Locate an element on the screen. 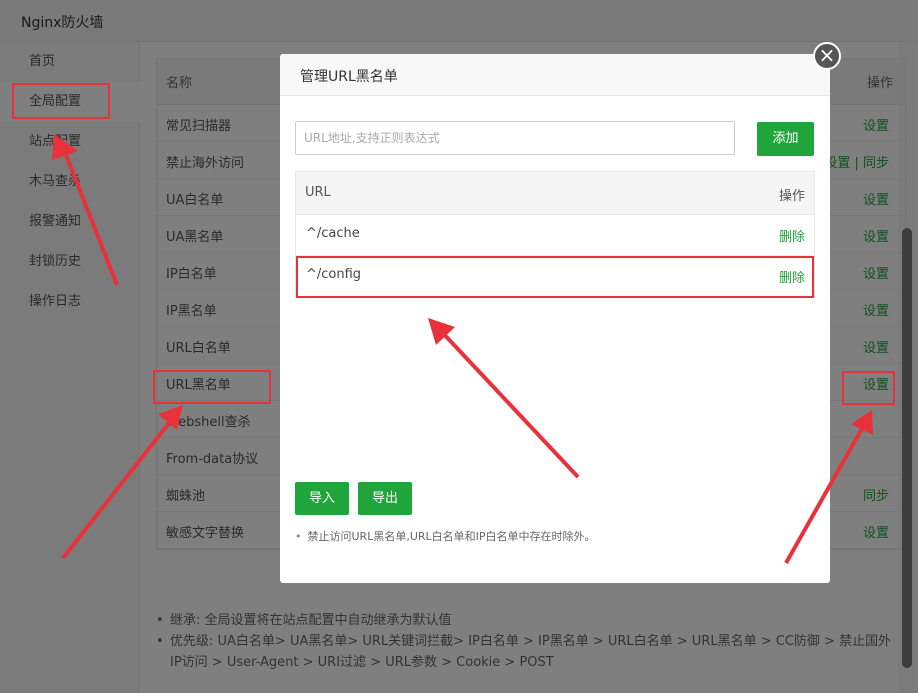 The width and height of the screenshot is (918, 693). highlight-config-row is located at coordinates (555, 277).